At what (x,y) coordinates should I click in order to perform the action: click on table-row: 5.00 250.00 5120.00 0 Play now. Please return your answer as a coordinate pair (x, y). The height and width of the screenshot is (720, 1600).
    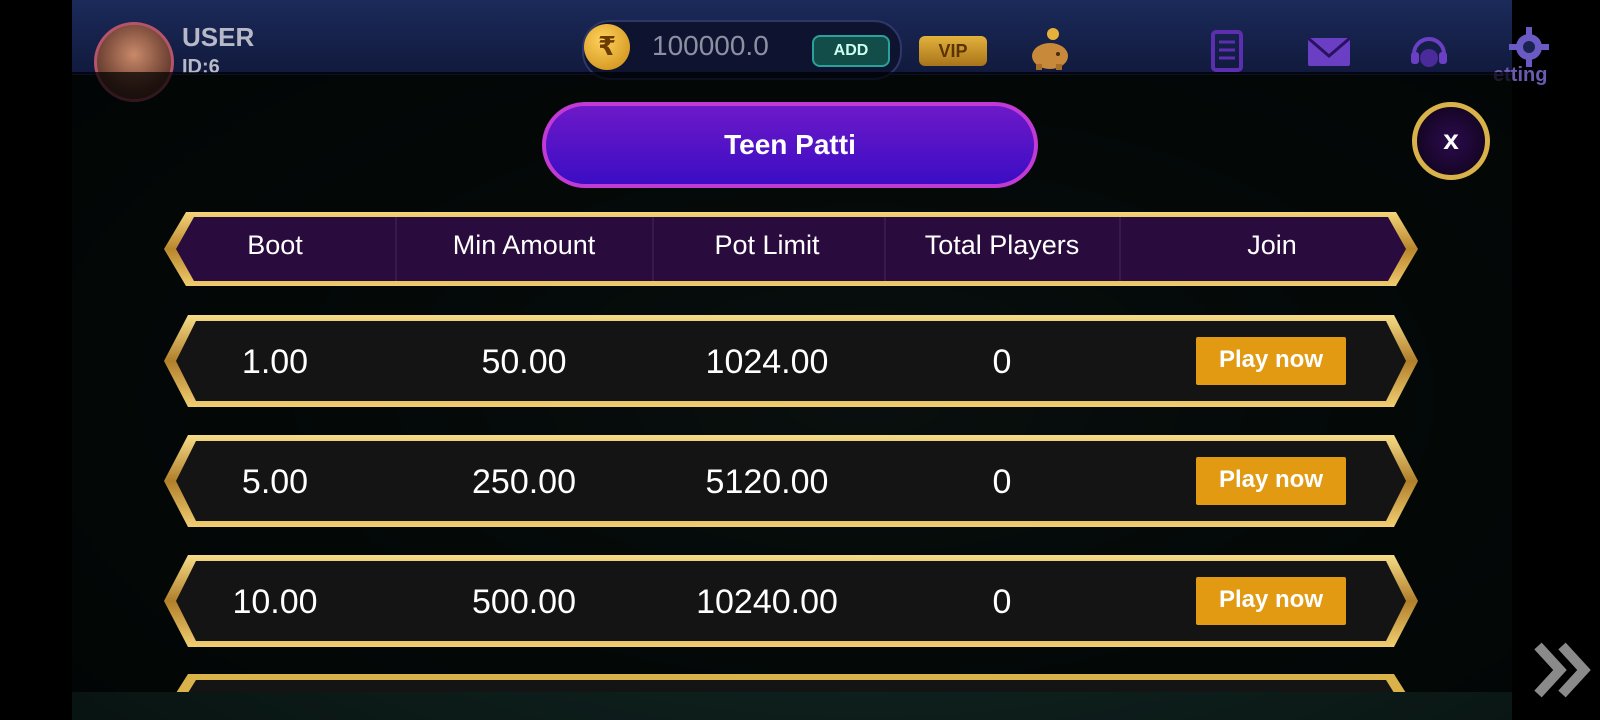
    Looking at the image, I should click on (791, 481).